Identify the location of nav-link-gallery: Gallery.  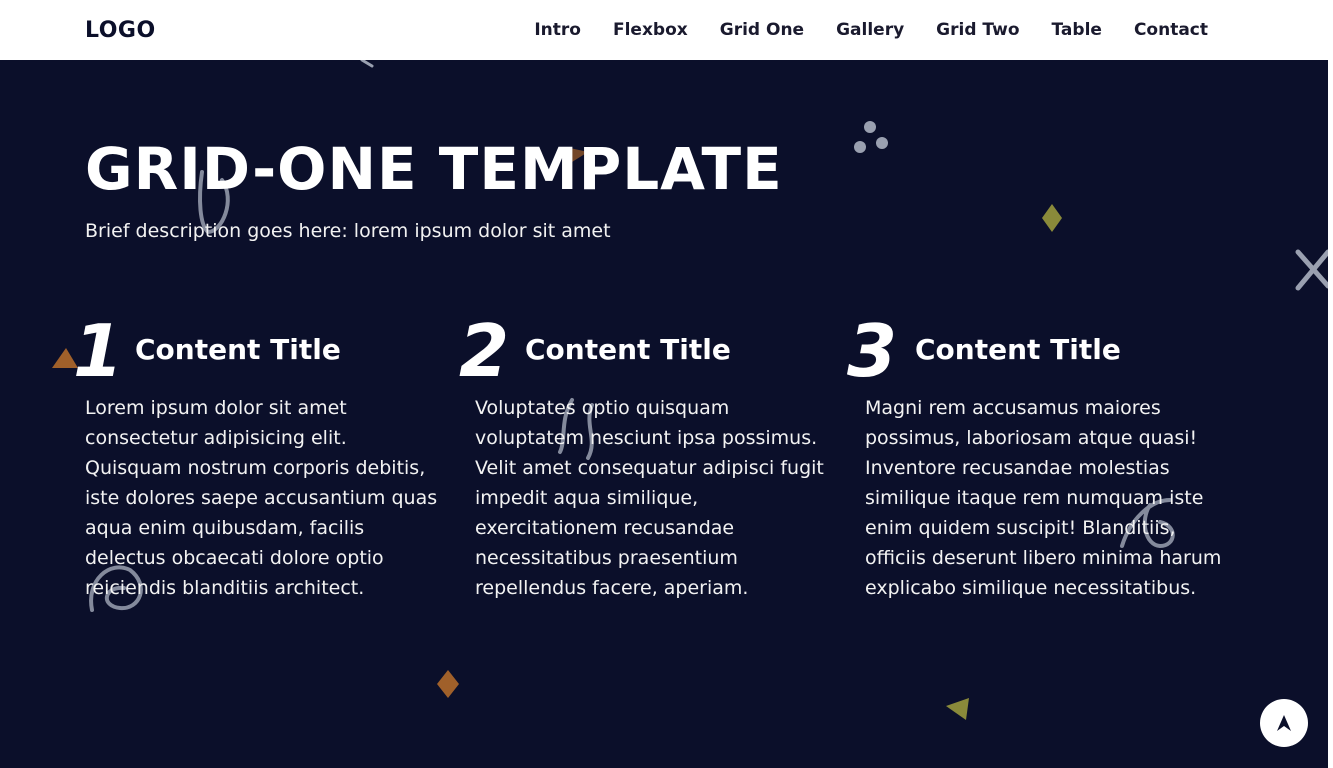
(870, 30).